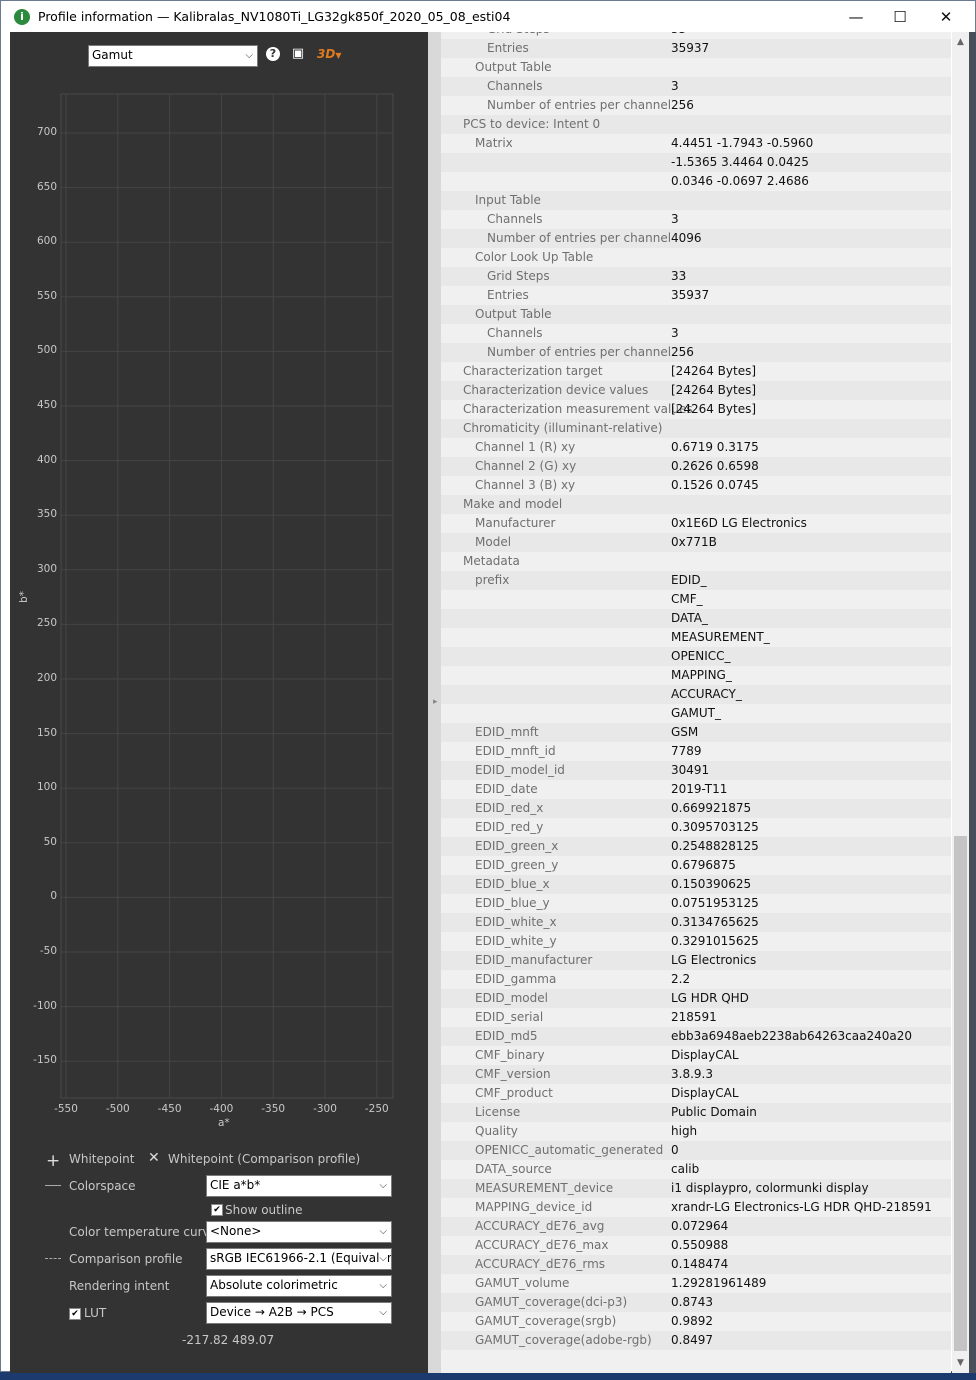 This screenshot has width=976, height=1380. Describe the element at coordinates (696, 751) in the screenshot. I see `info-row: EDID_mnft_id 7789` at that location.